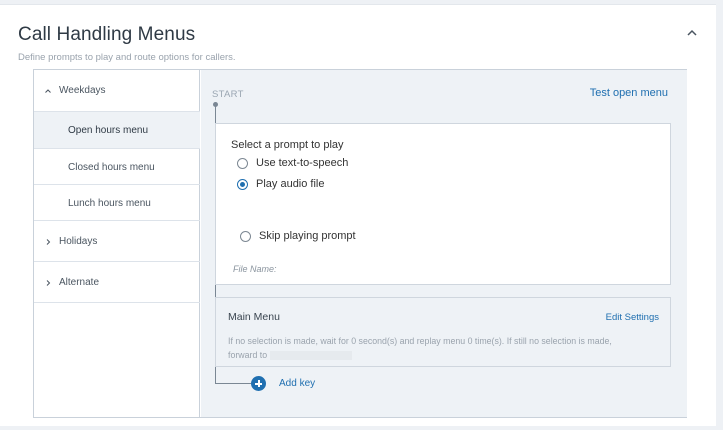 Image resolution: width=723 pixels, height=430 pixels. Describe the element at coordinates (111, 167) in the screenshot. I see `sidebar-item-label: Closed hours menu` at that location.